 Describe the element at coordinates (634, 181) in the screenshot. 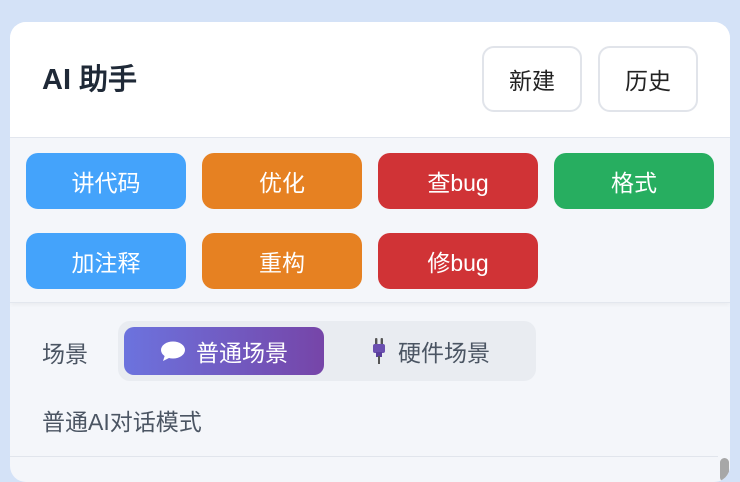

I see `format-button: 格式` at that location.